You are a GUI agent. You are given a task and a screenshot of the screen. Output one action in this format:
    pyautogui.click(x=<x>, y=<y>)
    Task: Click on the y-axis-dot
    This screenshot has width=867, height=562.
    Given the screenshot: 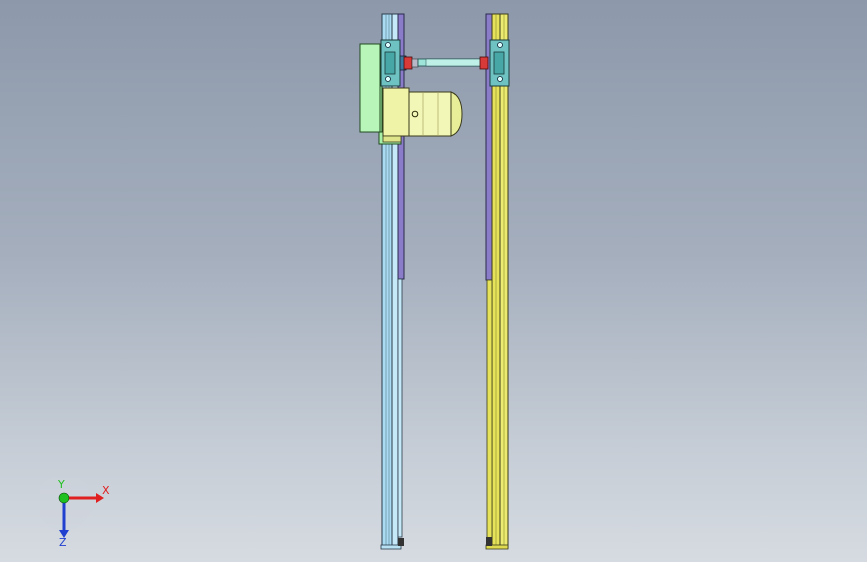 What is the action you would take?
    pyautogui.click(x=64, y=498)
    